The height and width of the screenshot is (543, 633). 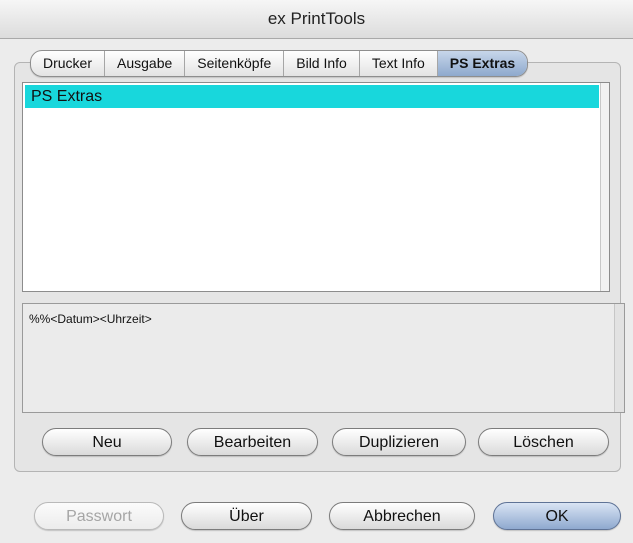 I want to click on editor-text: %%<Datum><Uhrzeit>, so click(x=90, y=319).